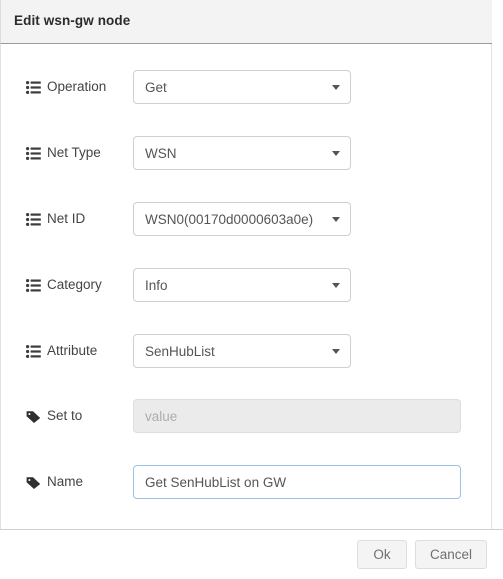  I want to click on select-category-value: Info, so click(156, 285).